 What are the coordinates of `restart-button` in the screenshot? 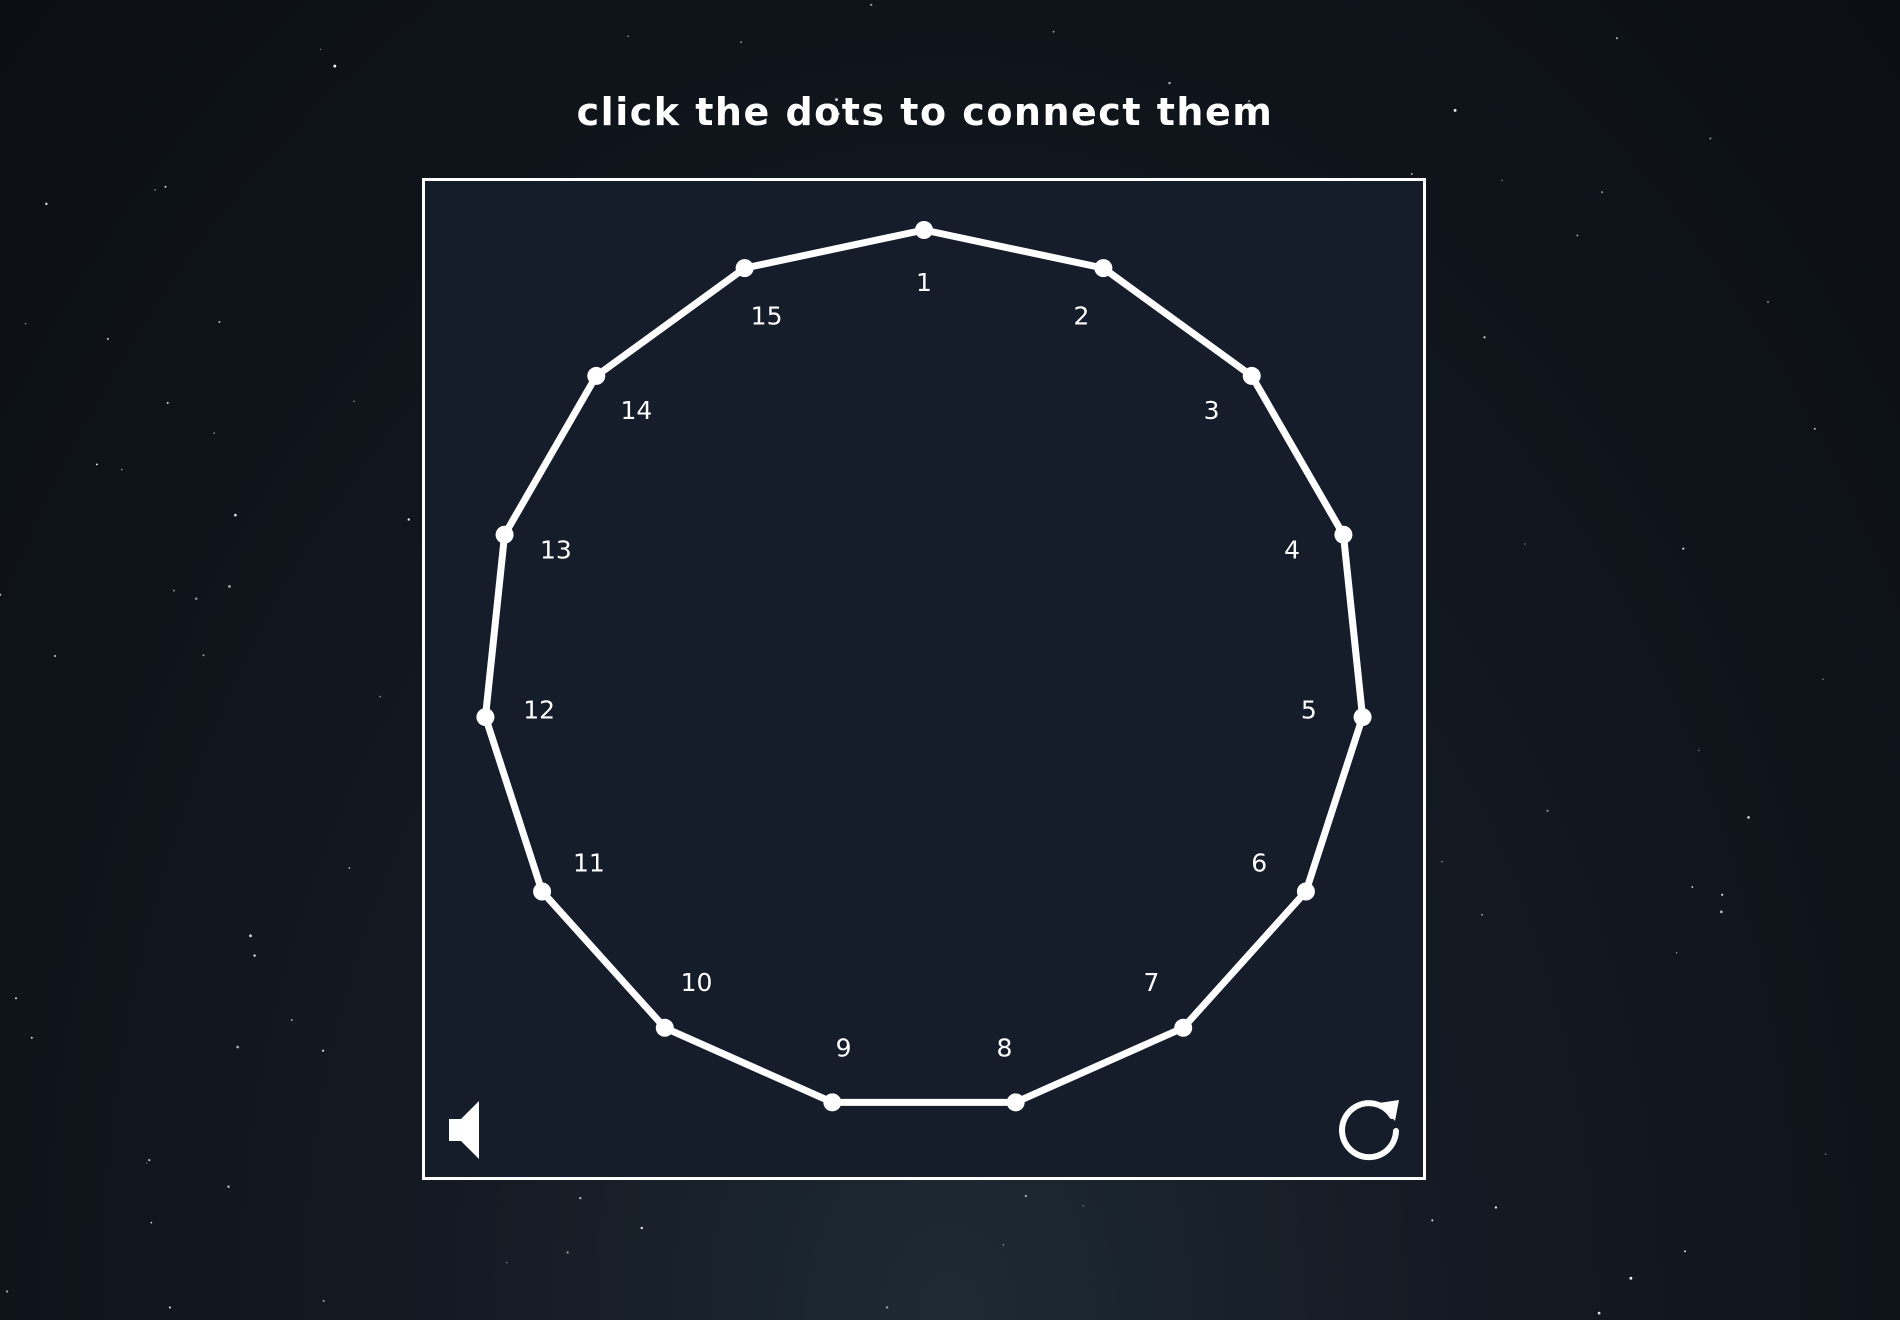 It's located at (1370, 1126).